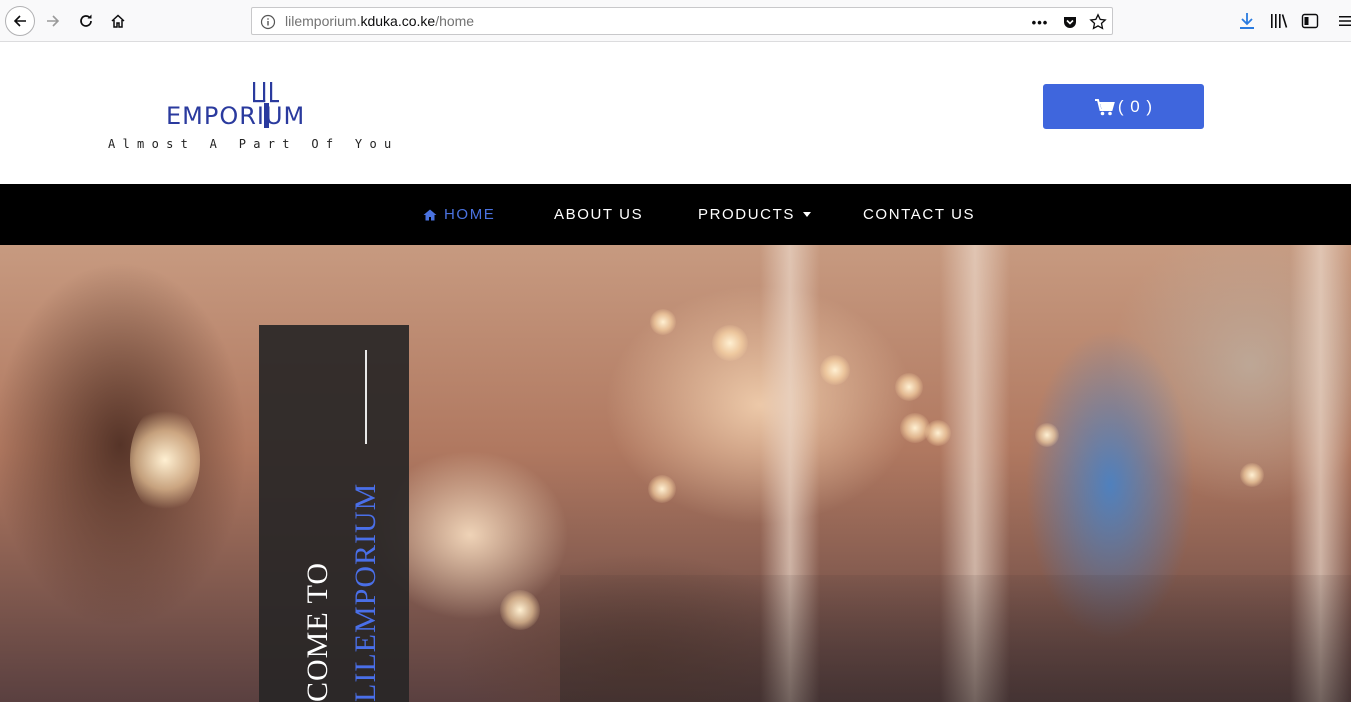  I want to click on forward-button, so click(53, 21).